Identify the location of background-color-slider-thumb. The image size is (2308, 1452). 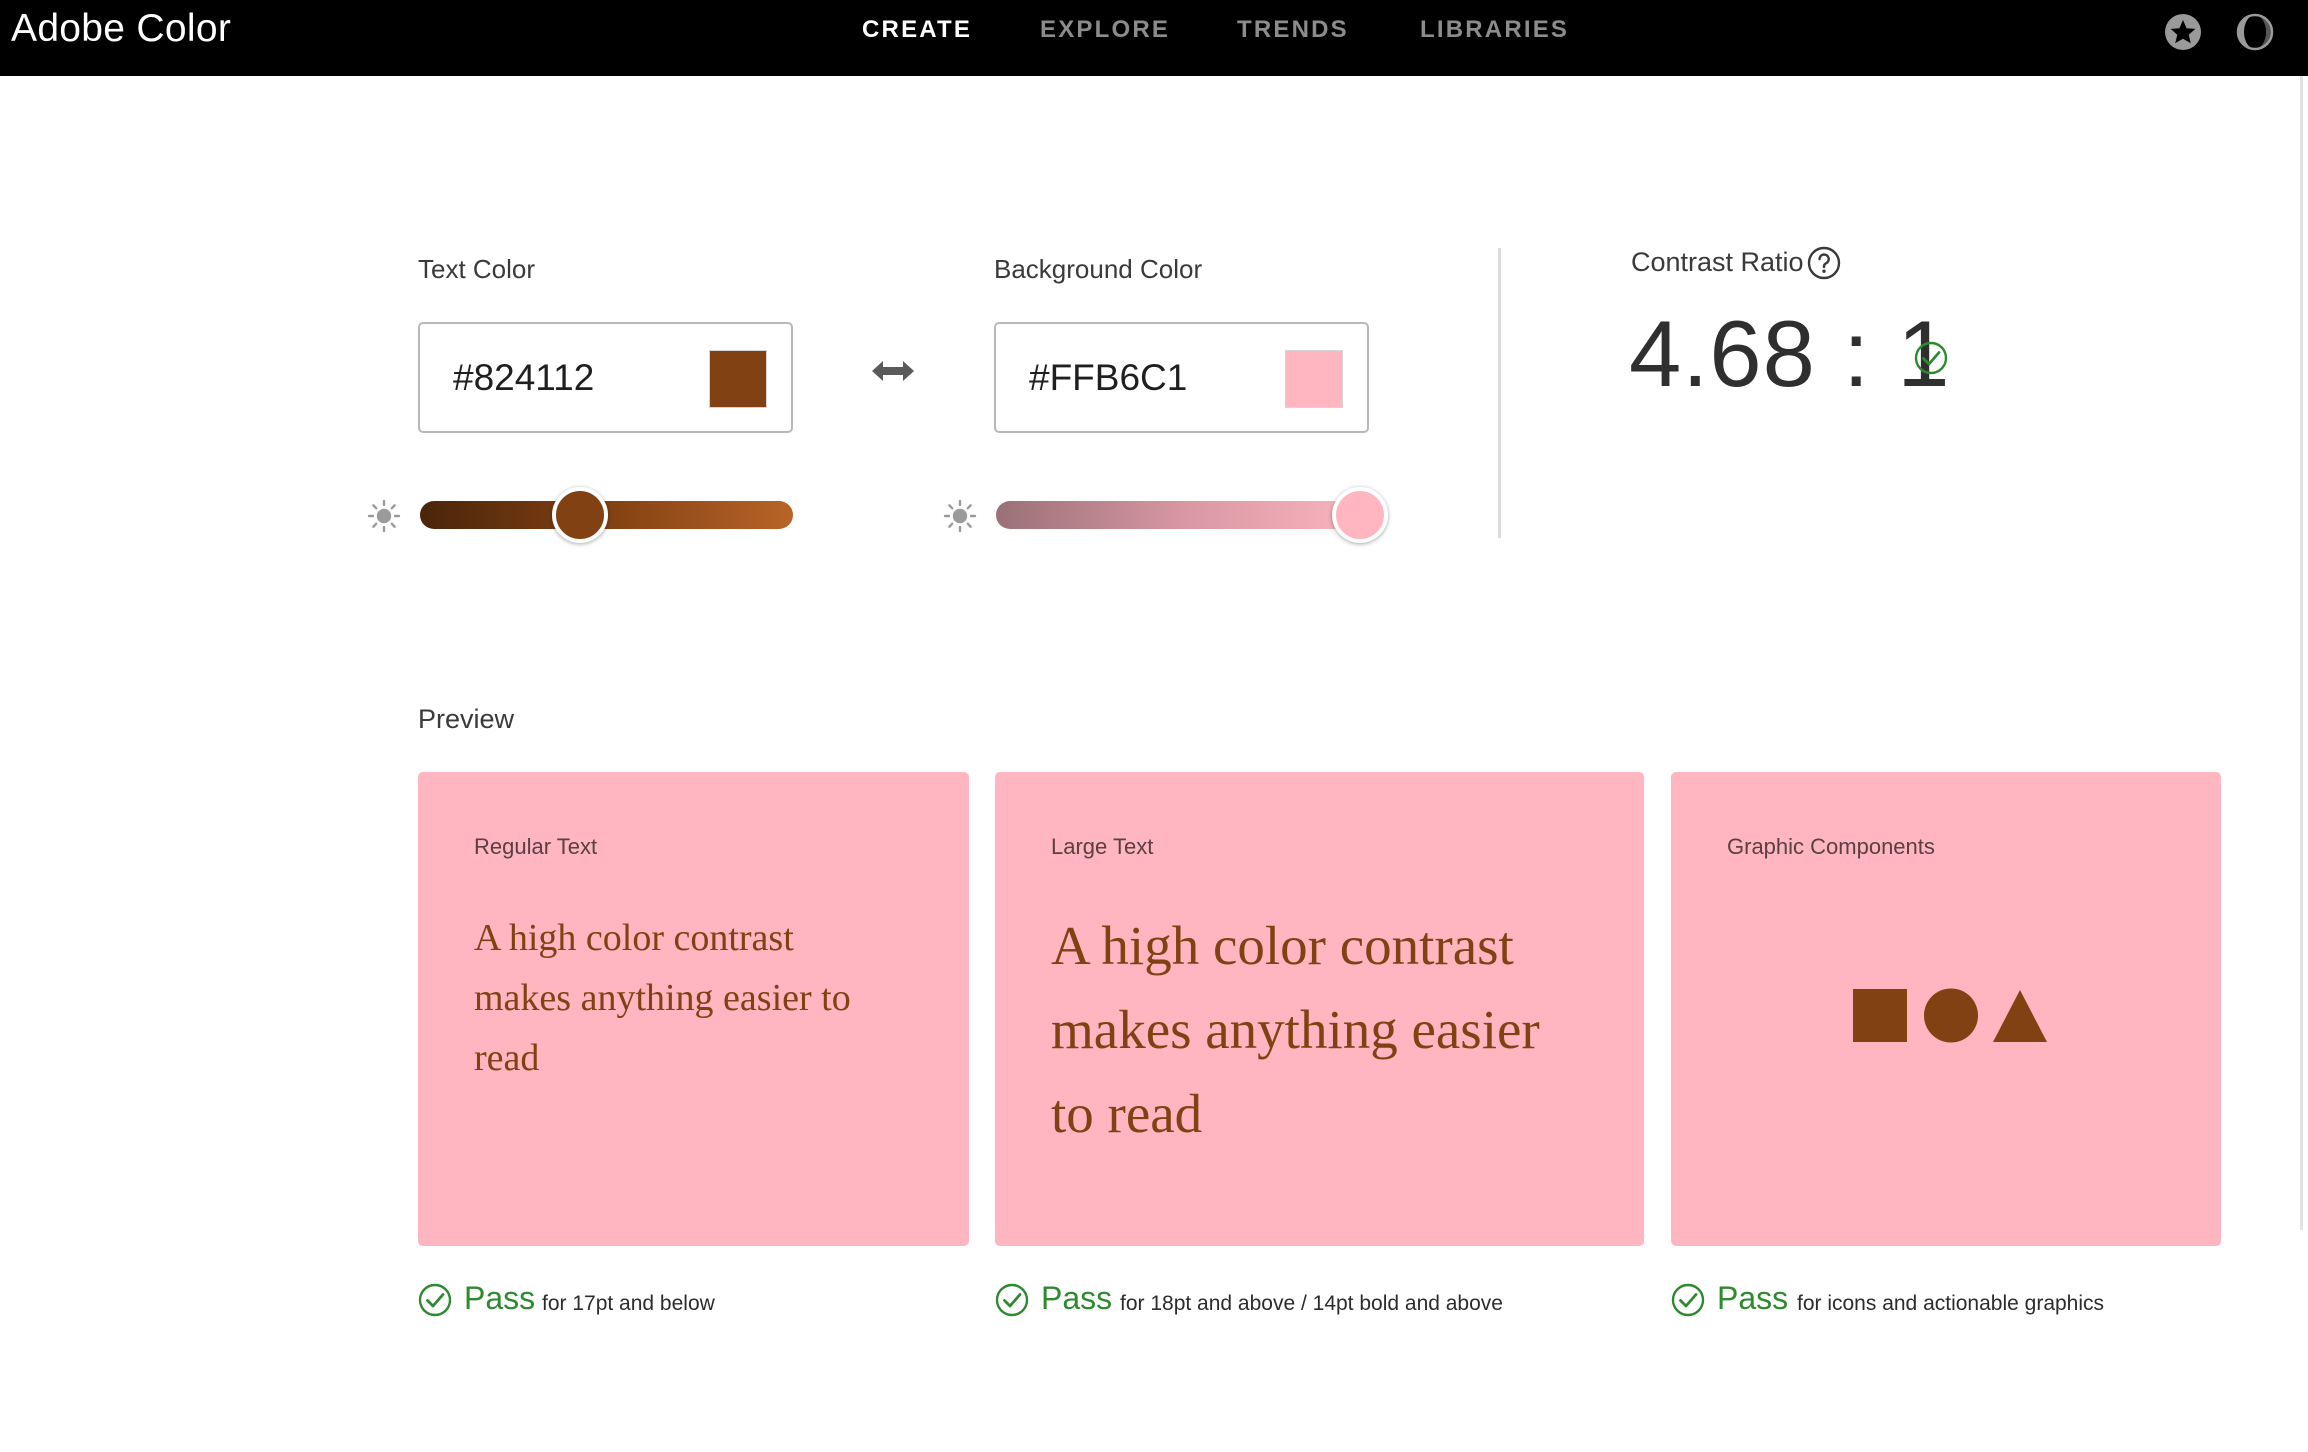
(1360, 515).